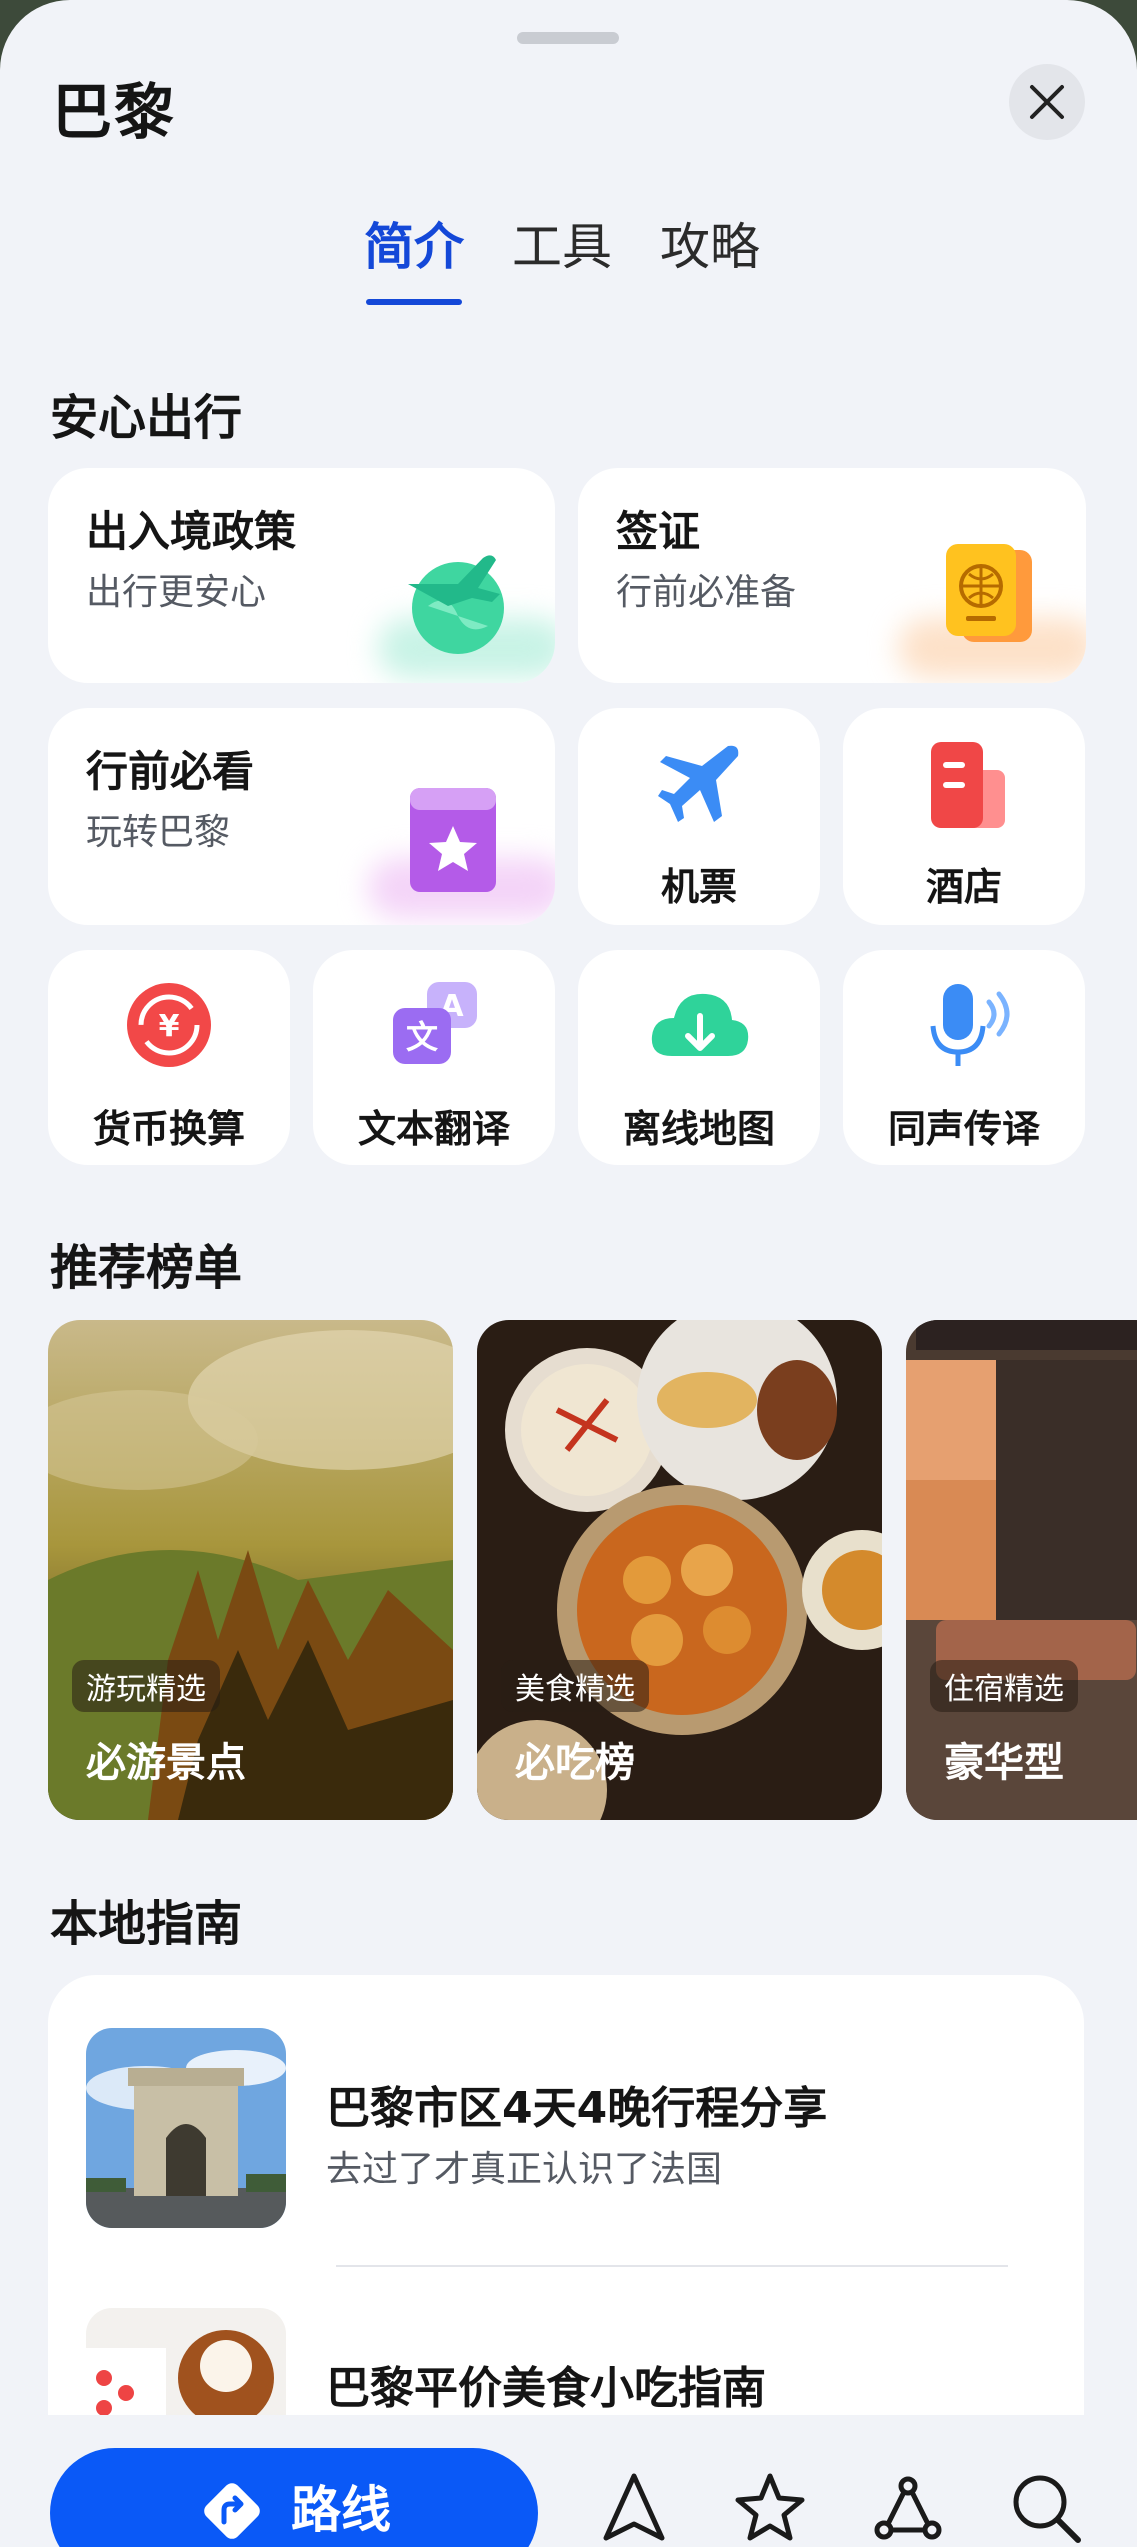  What do you see at coordinates (166, 1763) in the screenshot?
I see `ranking-title: 必游景点` at bounding box center [166, 1763].